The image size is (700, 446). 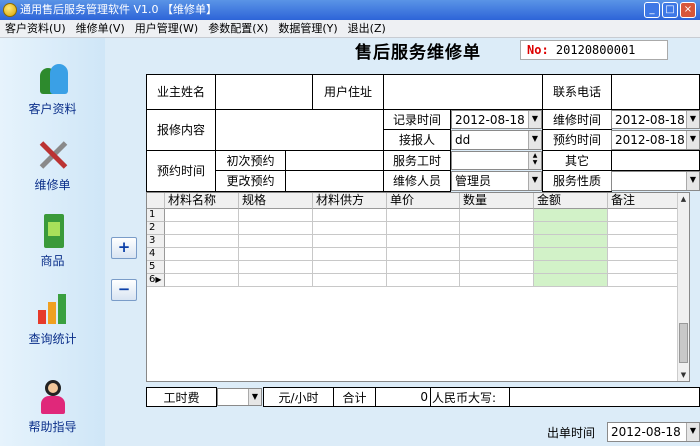 I want to click on table-header: 备注, so click(x=643, y=201).